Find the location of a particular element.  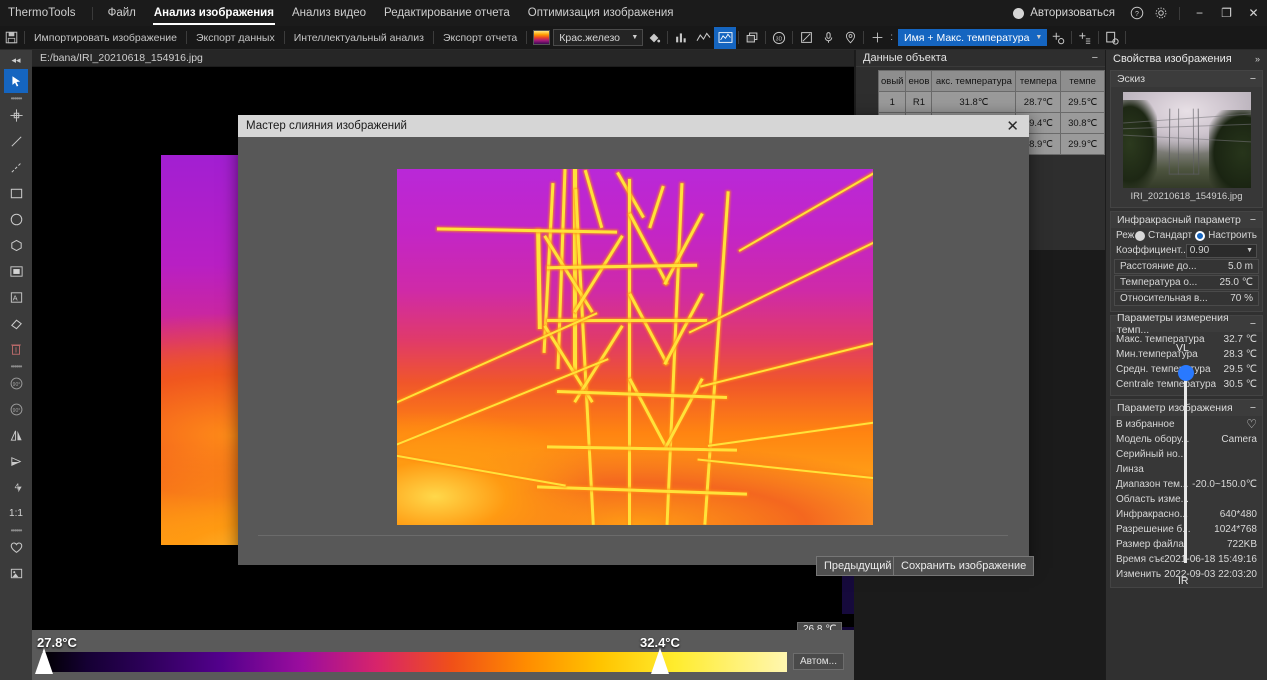

add-list-icon is located at coordinates (1085, 38).